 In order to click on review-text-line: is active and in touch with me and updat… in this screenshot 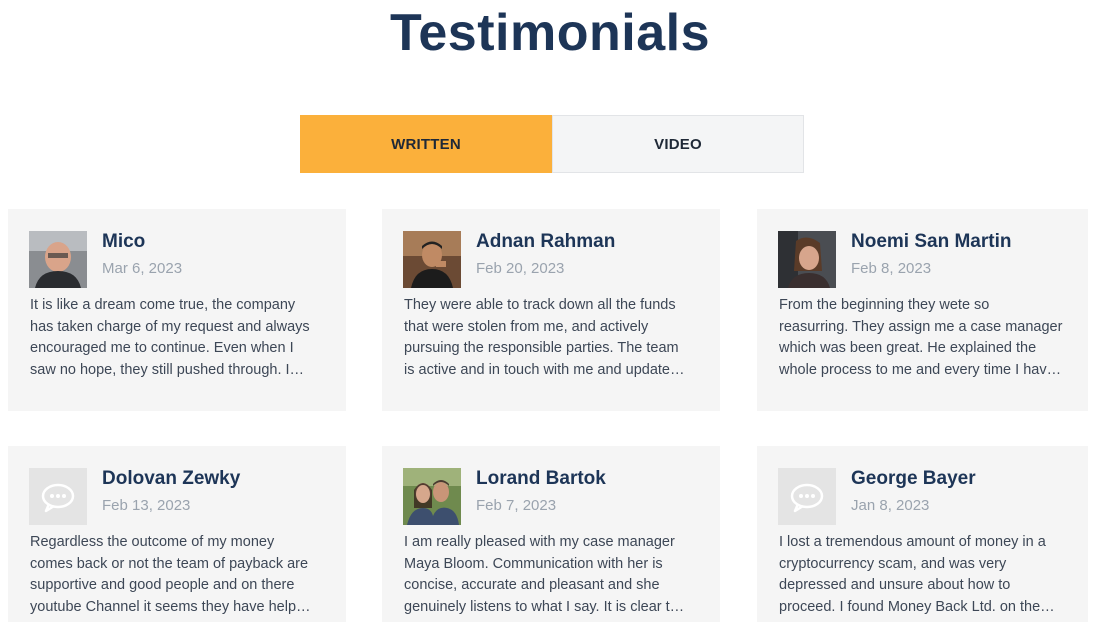, I will do `click(544, 369)`.